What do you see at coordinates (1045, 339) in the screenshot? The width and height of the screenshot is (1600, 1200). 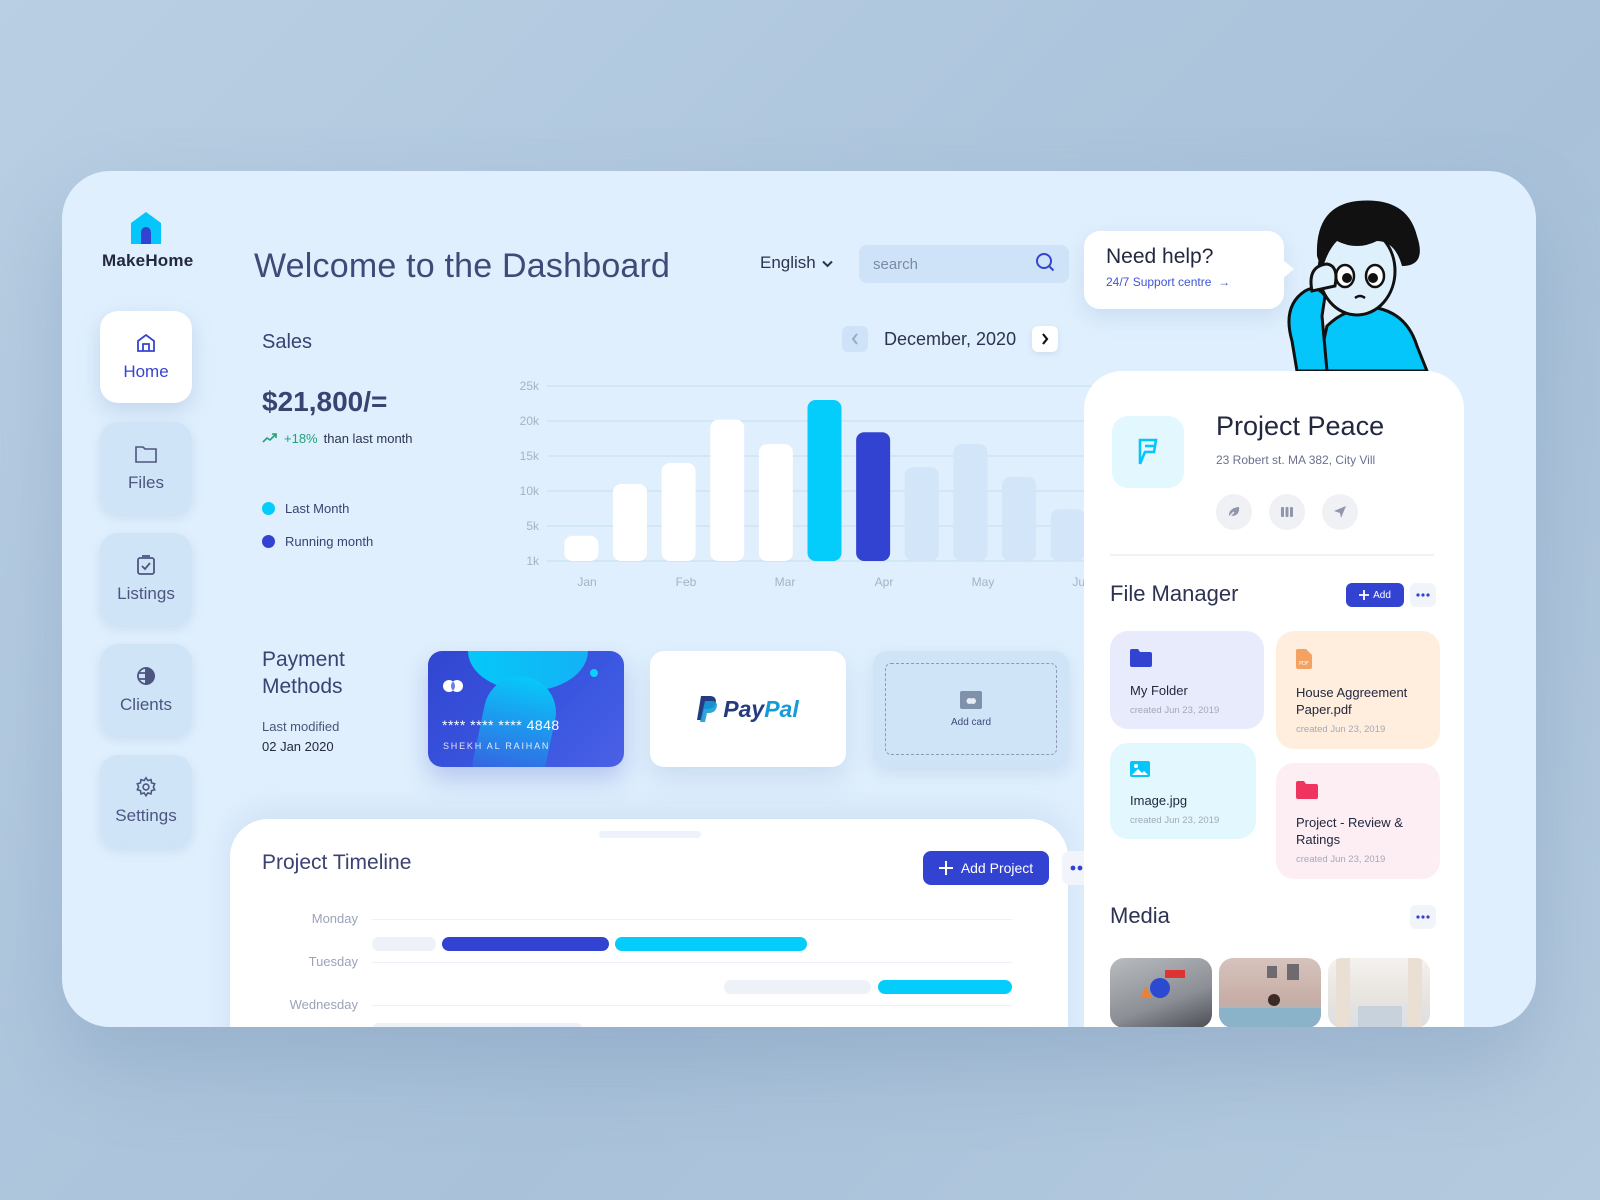 I see `next-month-button` at bounding box center [1045, 339].